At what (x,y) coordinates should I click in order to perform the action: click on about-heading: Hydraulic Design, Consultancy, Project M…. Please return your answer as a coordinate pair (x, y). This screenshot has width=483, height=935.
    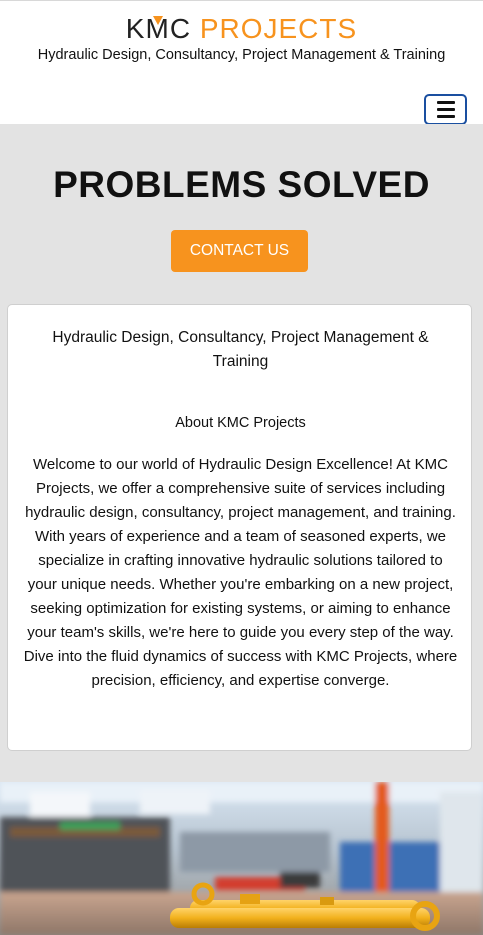
    Looking at the image, I should click on (240, 349).